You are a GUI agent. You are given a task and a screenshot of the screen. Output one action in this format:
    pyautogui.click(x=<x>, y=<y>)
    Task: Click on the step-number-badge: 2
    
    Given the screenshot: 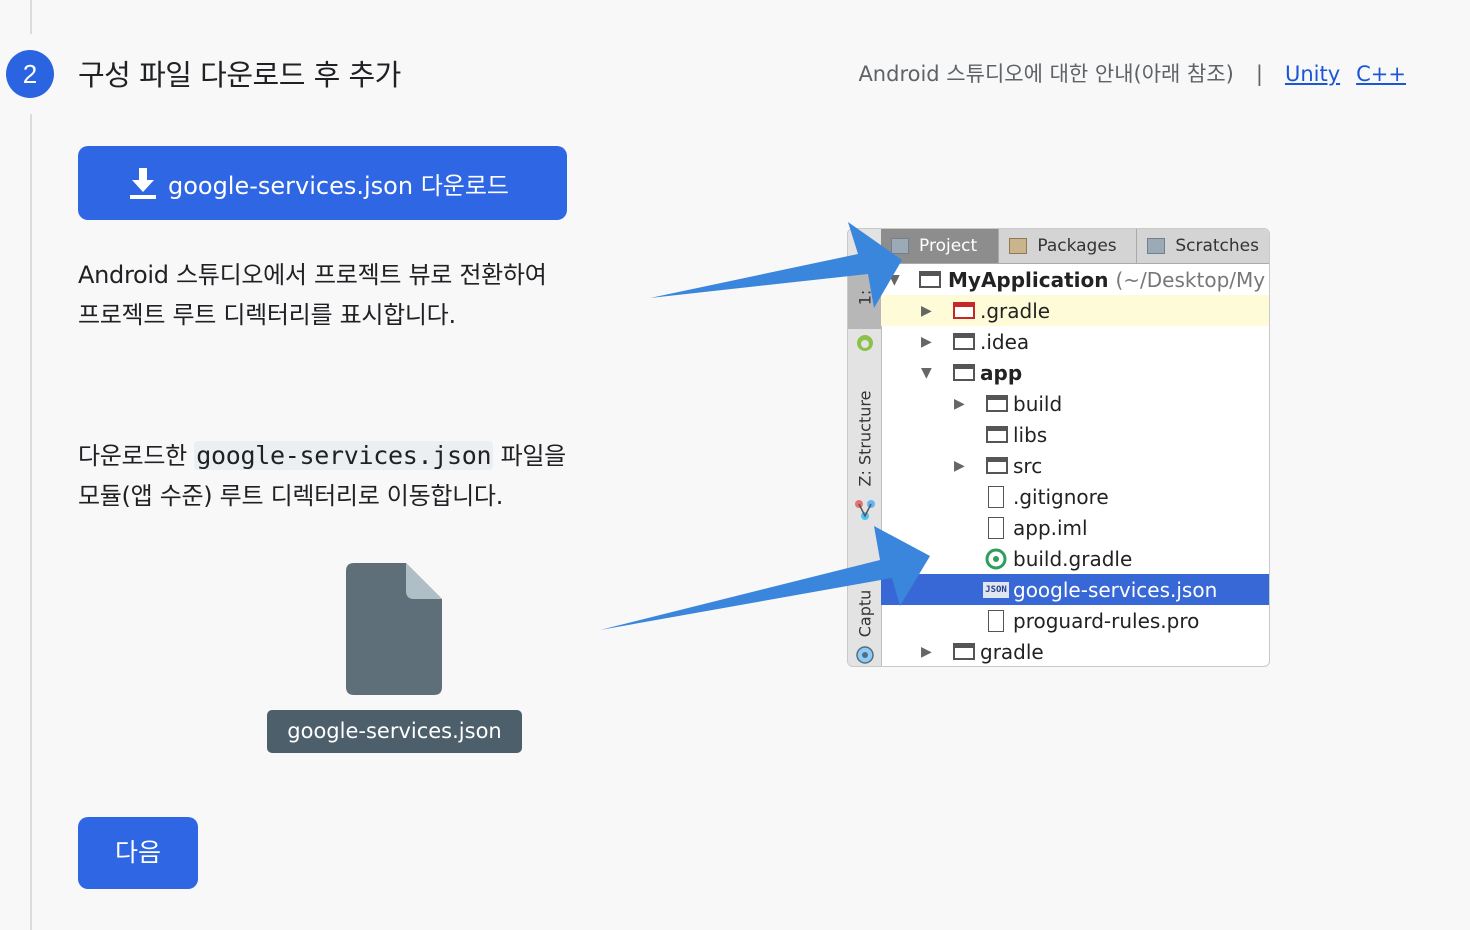 What is the action you would take?
    pyautogui.click(x=30, y=74)
    